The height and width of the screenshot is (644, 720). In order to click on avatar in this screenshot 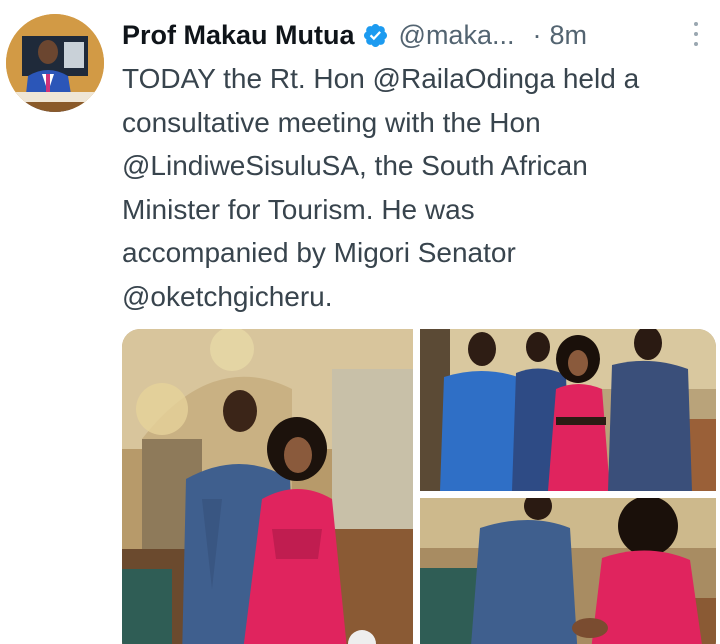, I will do `click(55, 63)`.